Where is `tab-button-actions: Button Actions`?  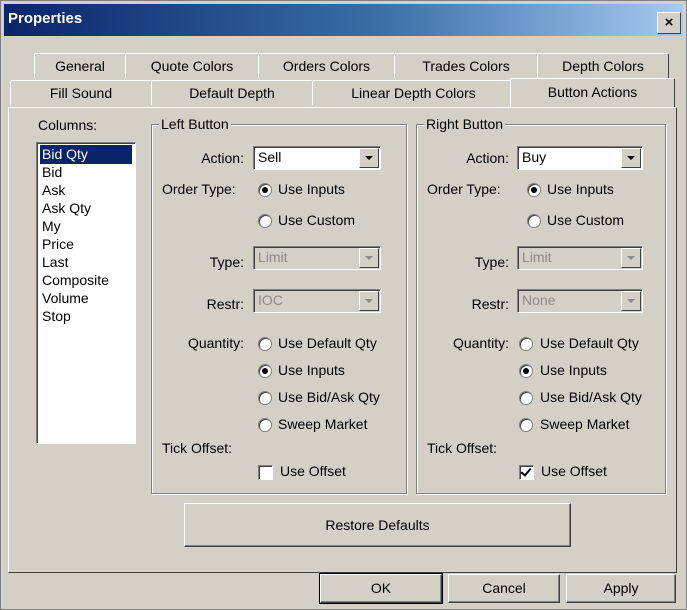 tab-button-actions: Button Actions is located at coordinates (592, 92).